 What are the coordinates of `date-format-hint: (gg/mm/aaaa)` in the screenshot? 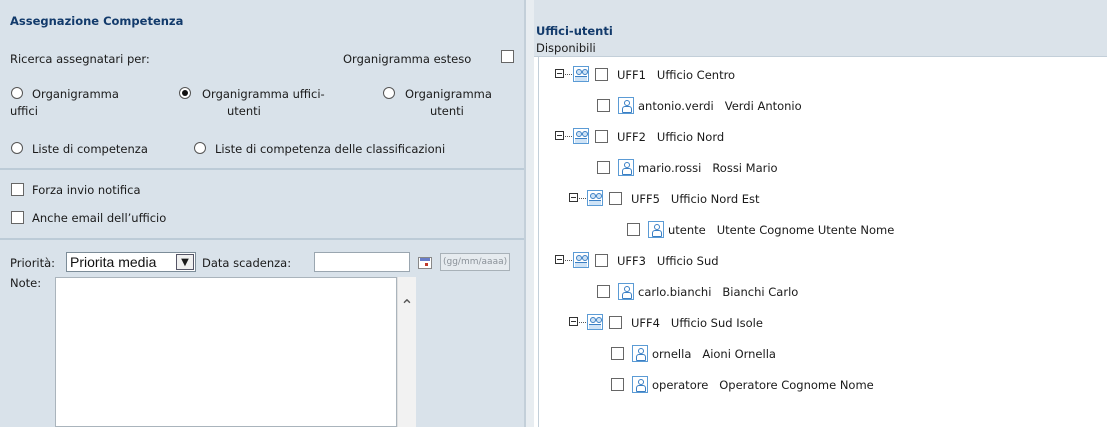 It's located at (475, 262).